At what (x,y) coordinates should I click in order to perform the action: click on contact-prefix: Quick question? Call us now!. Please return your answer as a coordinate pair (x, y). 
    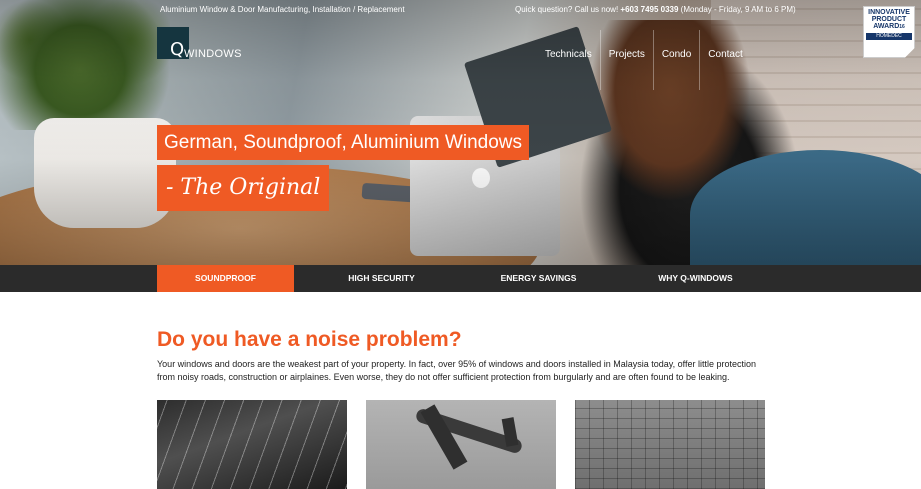
    Looking at the image, I should click on (568, 9).